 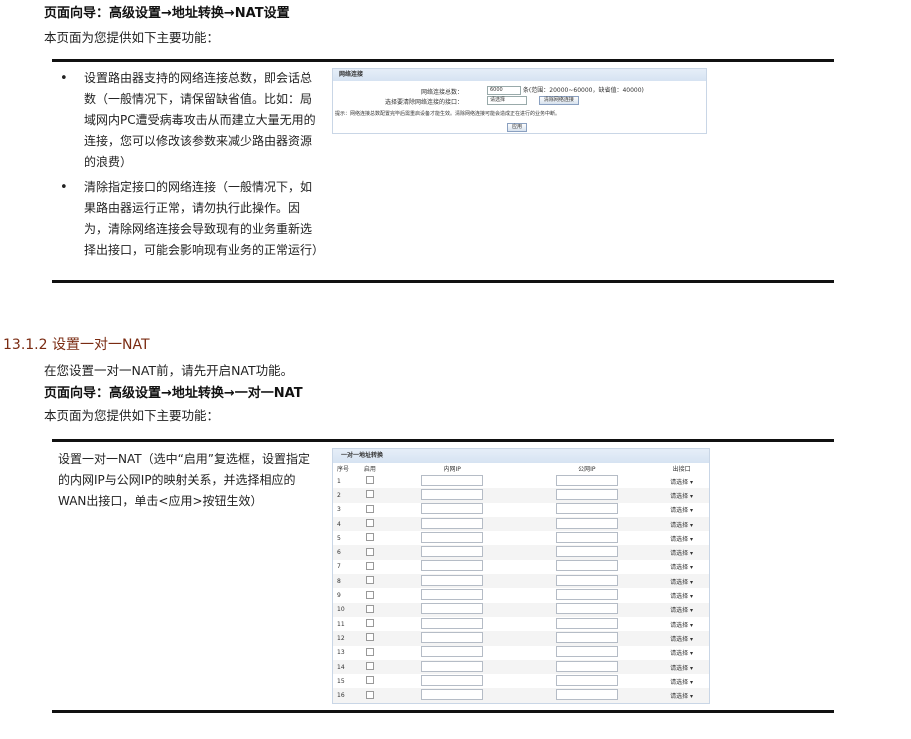 What do you see at coordinates (339, 567) in the screenshot?
I see `row-index: 7` at bounding box center [339, 567].